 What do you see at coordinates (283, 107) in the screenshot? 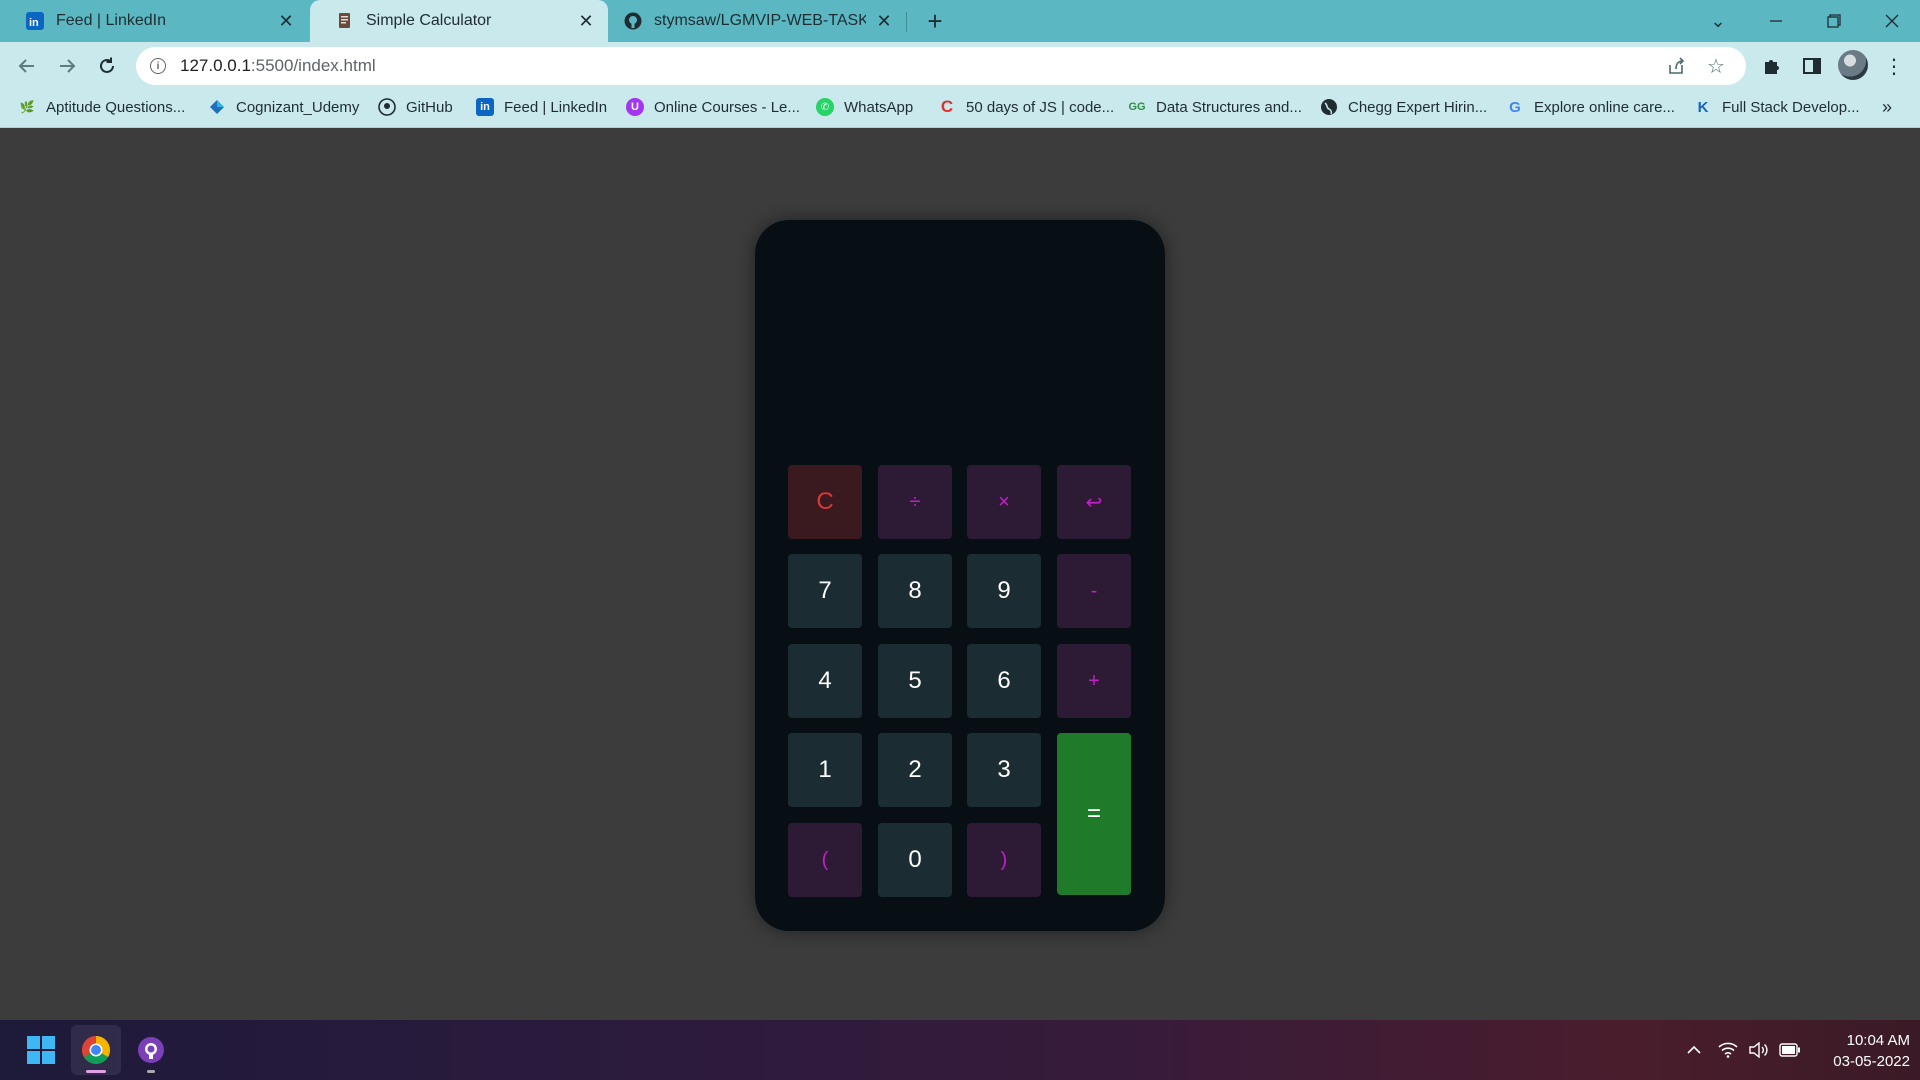
I see `bookmark-cognizant: Cognizant_Udemy` at bounding box center [283, 107].